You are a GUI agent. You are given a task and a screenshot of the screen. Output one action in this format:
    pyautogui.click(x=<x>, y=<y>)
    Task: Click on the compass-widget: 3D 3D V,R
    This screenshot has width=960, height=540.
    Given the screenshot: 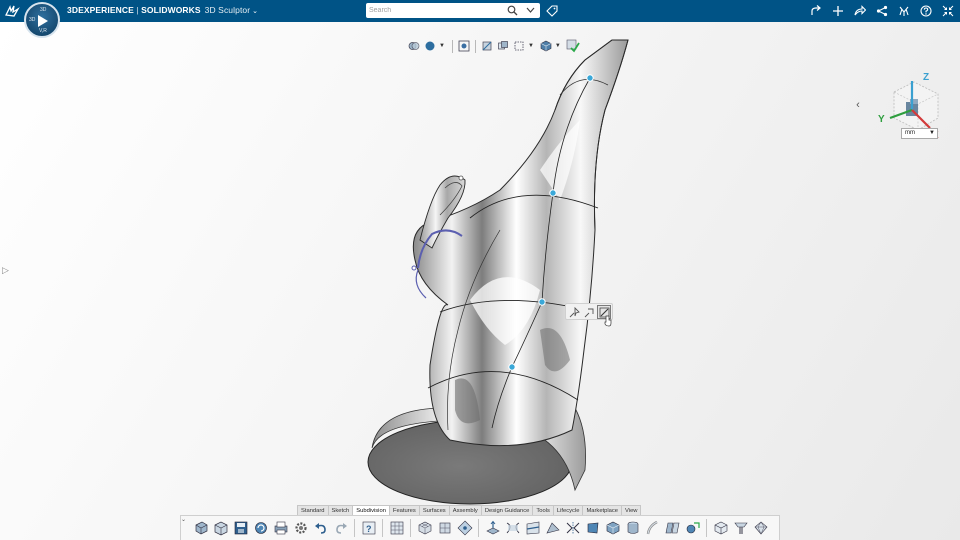 What is the action you would take?
    pyautogui.click(x=42, y=20)
    